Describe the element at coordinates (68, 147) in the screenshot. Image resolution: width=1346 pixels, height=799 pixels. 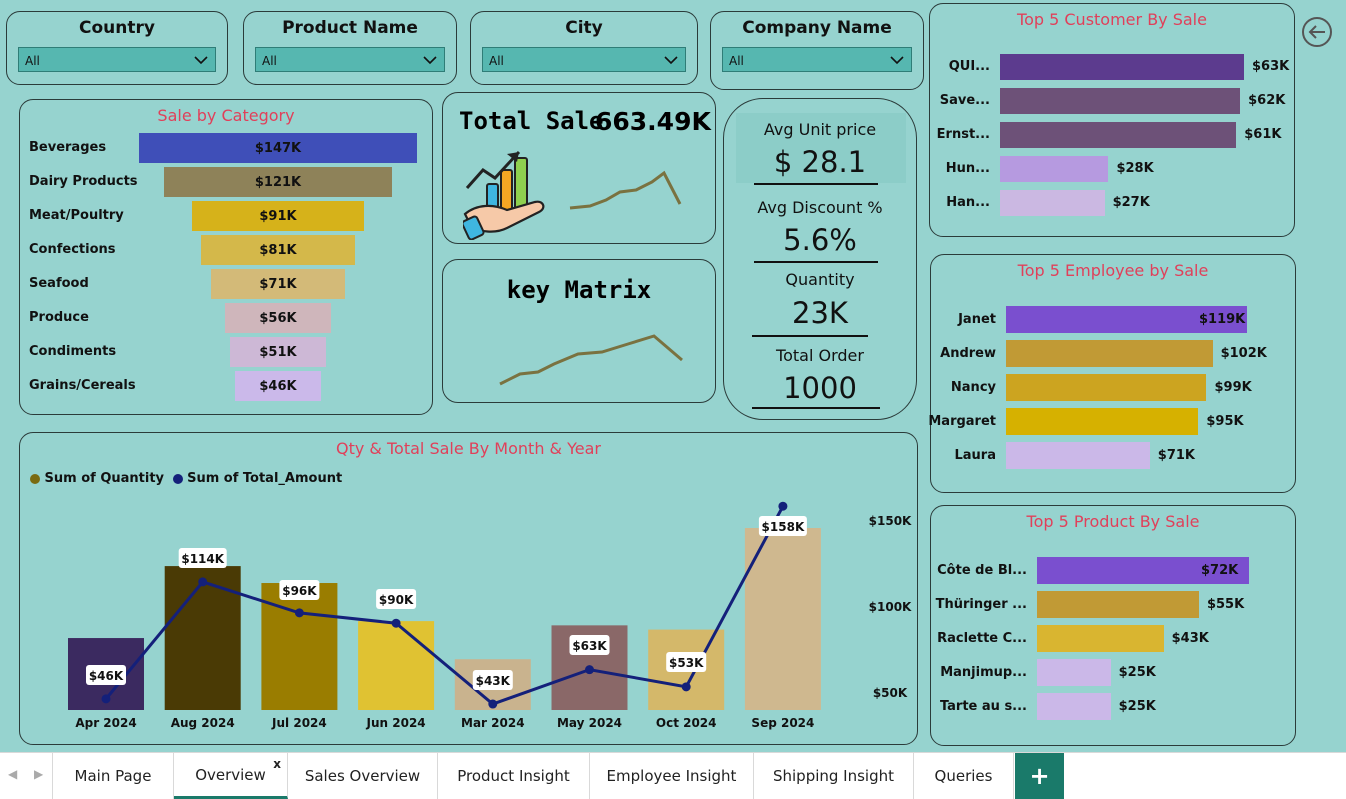
I see `category-label: Beverages` at that location.